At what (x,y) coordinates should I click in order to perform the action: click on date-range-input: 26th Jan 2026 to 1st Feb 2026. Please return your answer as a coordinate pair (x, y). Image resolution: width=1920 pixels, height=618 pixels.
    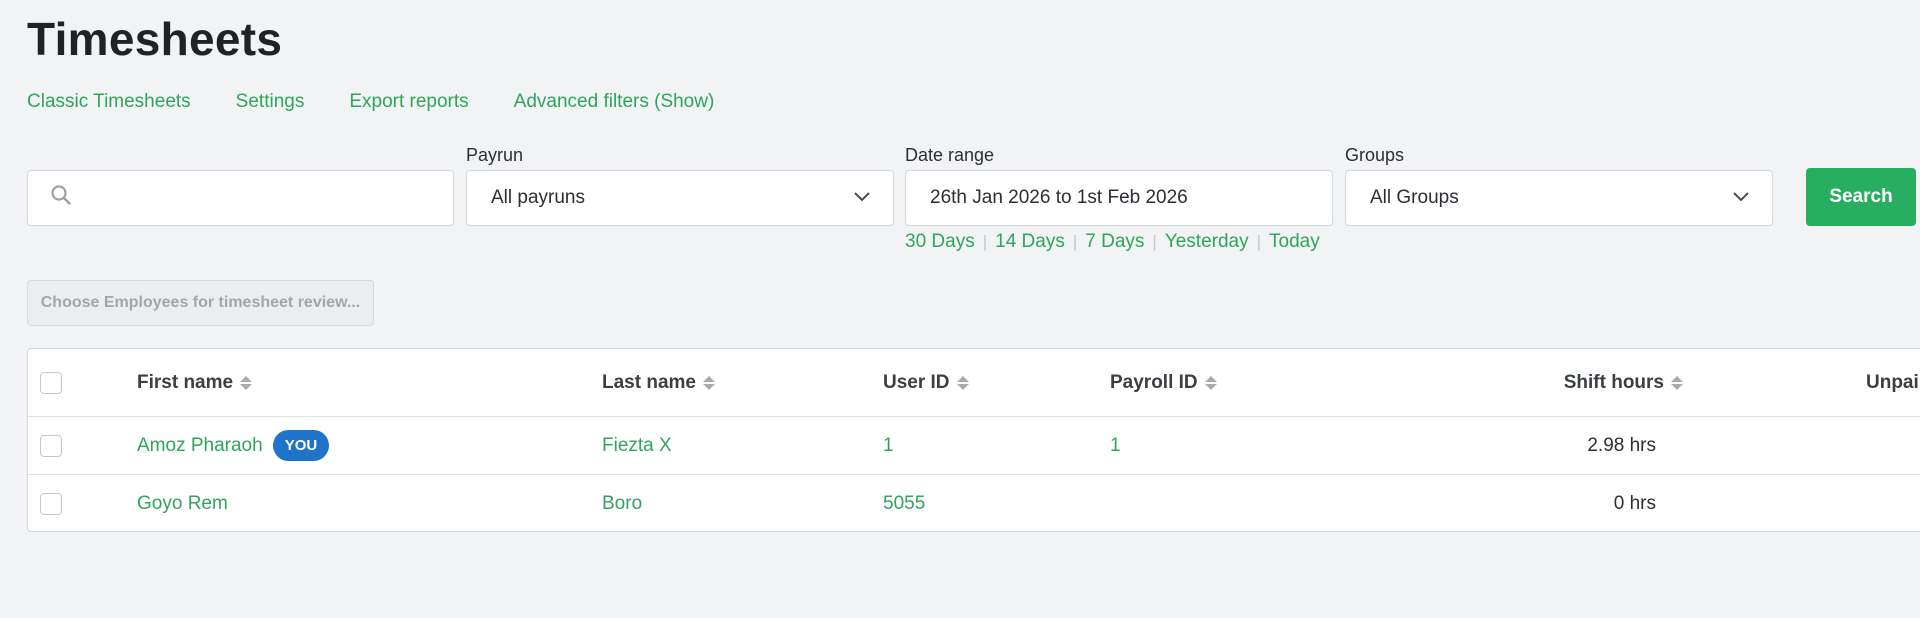
    Looking at the image, I should click on (1119, 198).